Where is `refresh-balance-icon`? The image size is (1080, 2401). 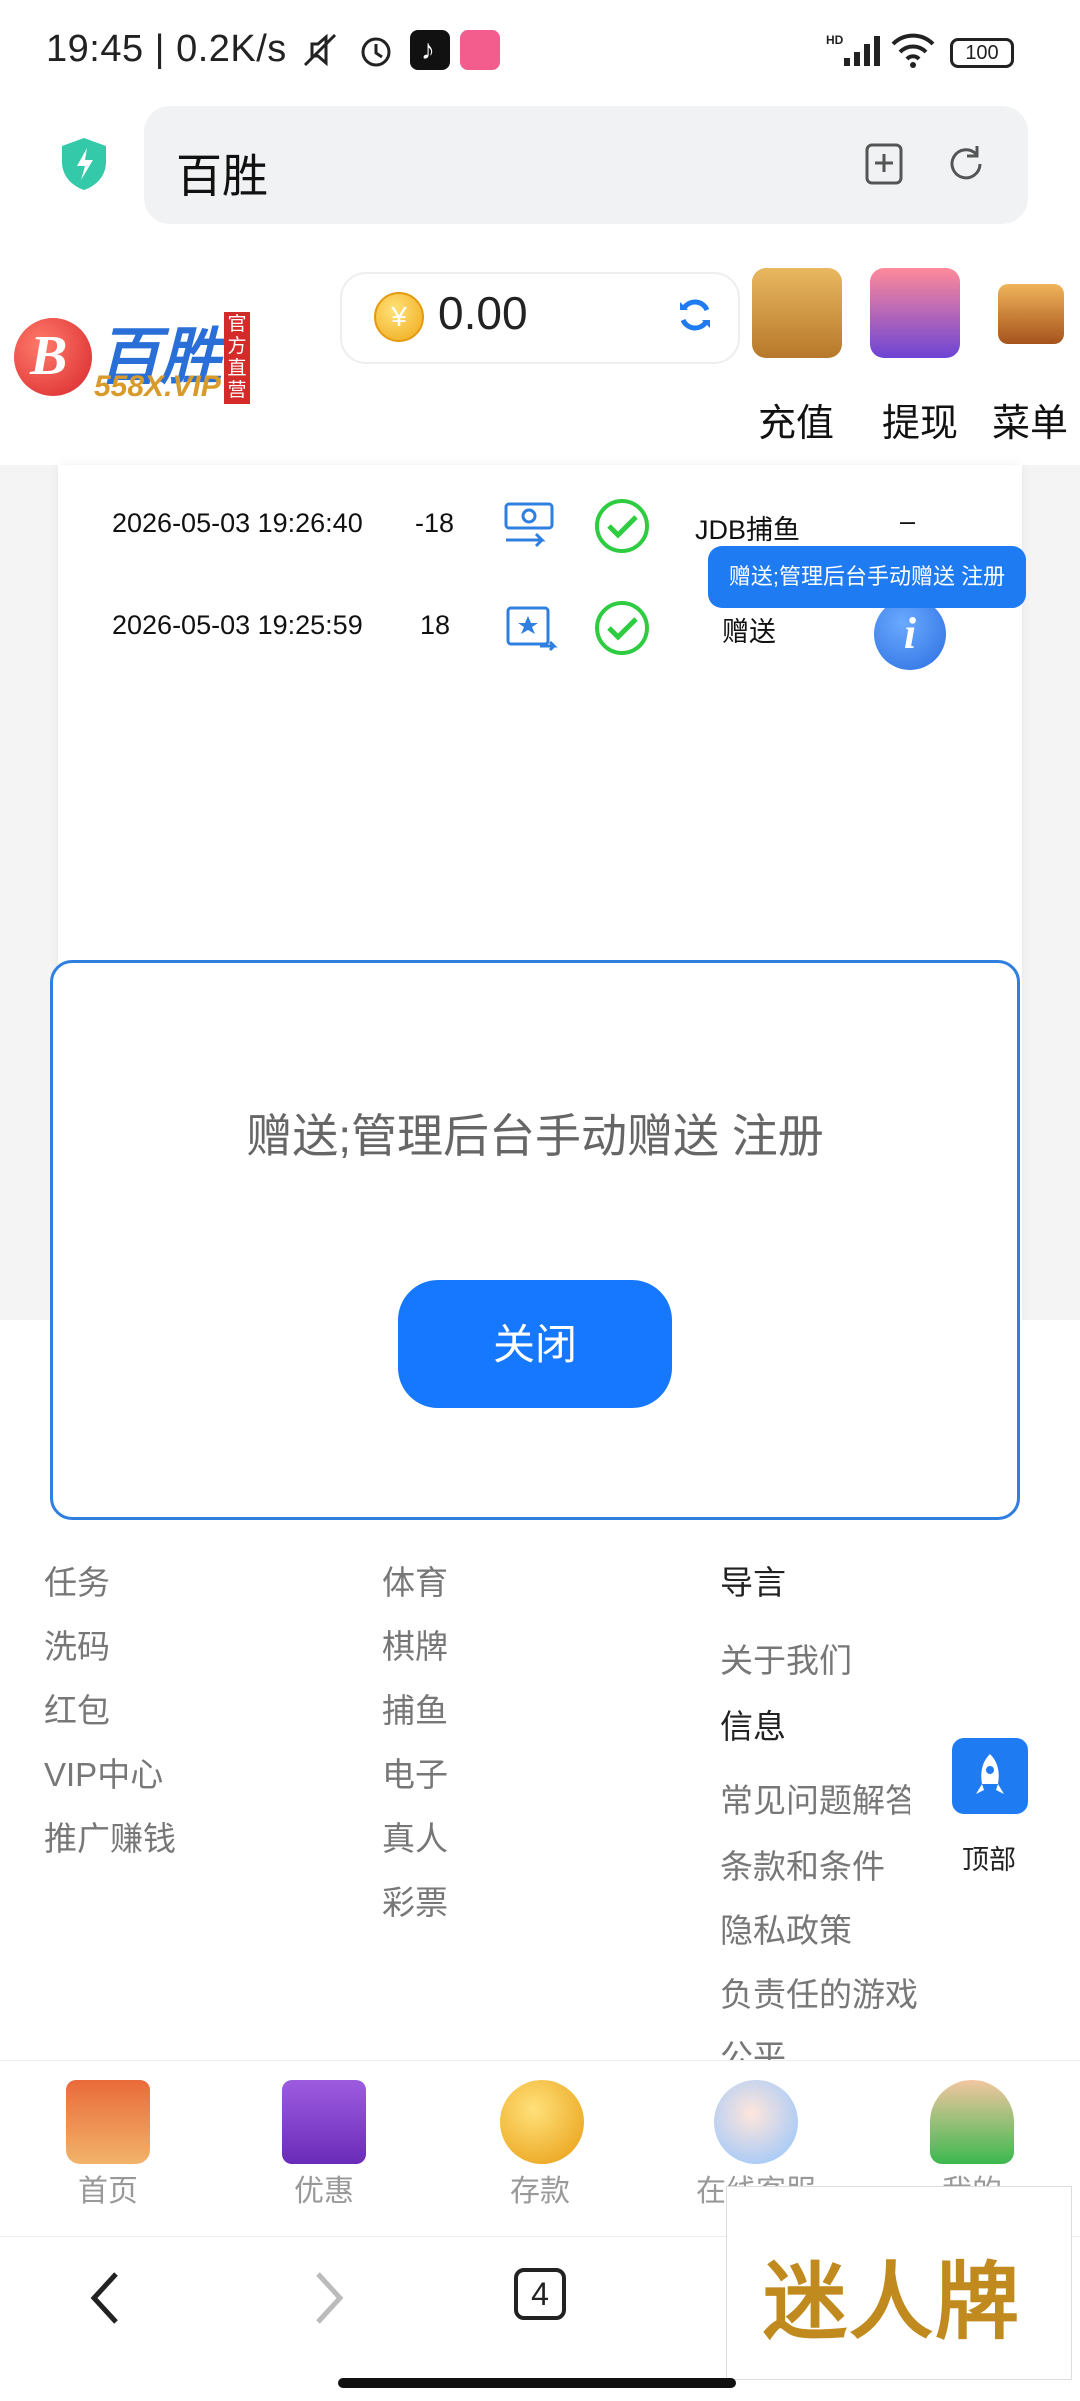
refresh-balance-icon is located at coordinates (695, 315).